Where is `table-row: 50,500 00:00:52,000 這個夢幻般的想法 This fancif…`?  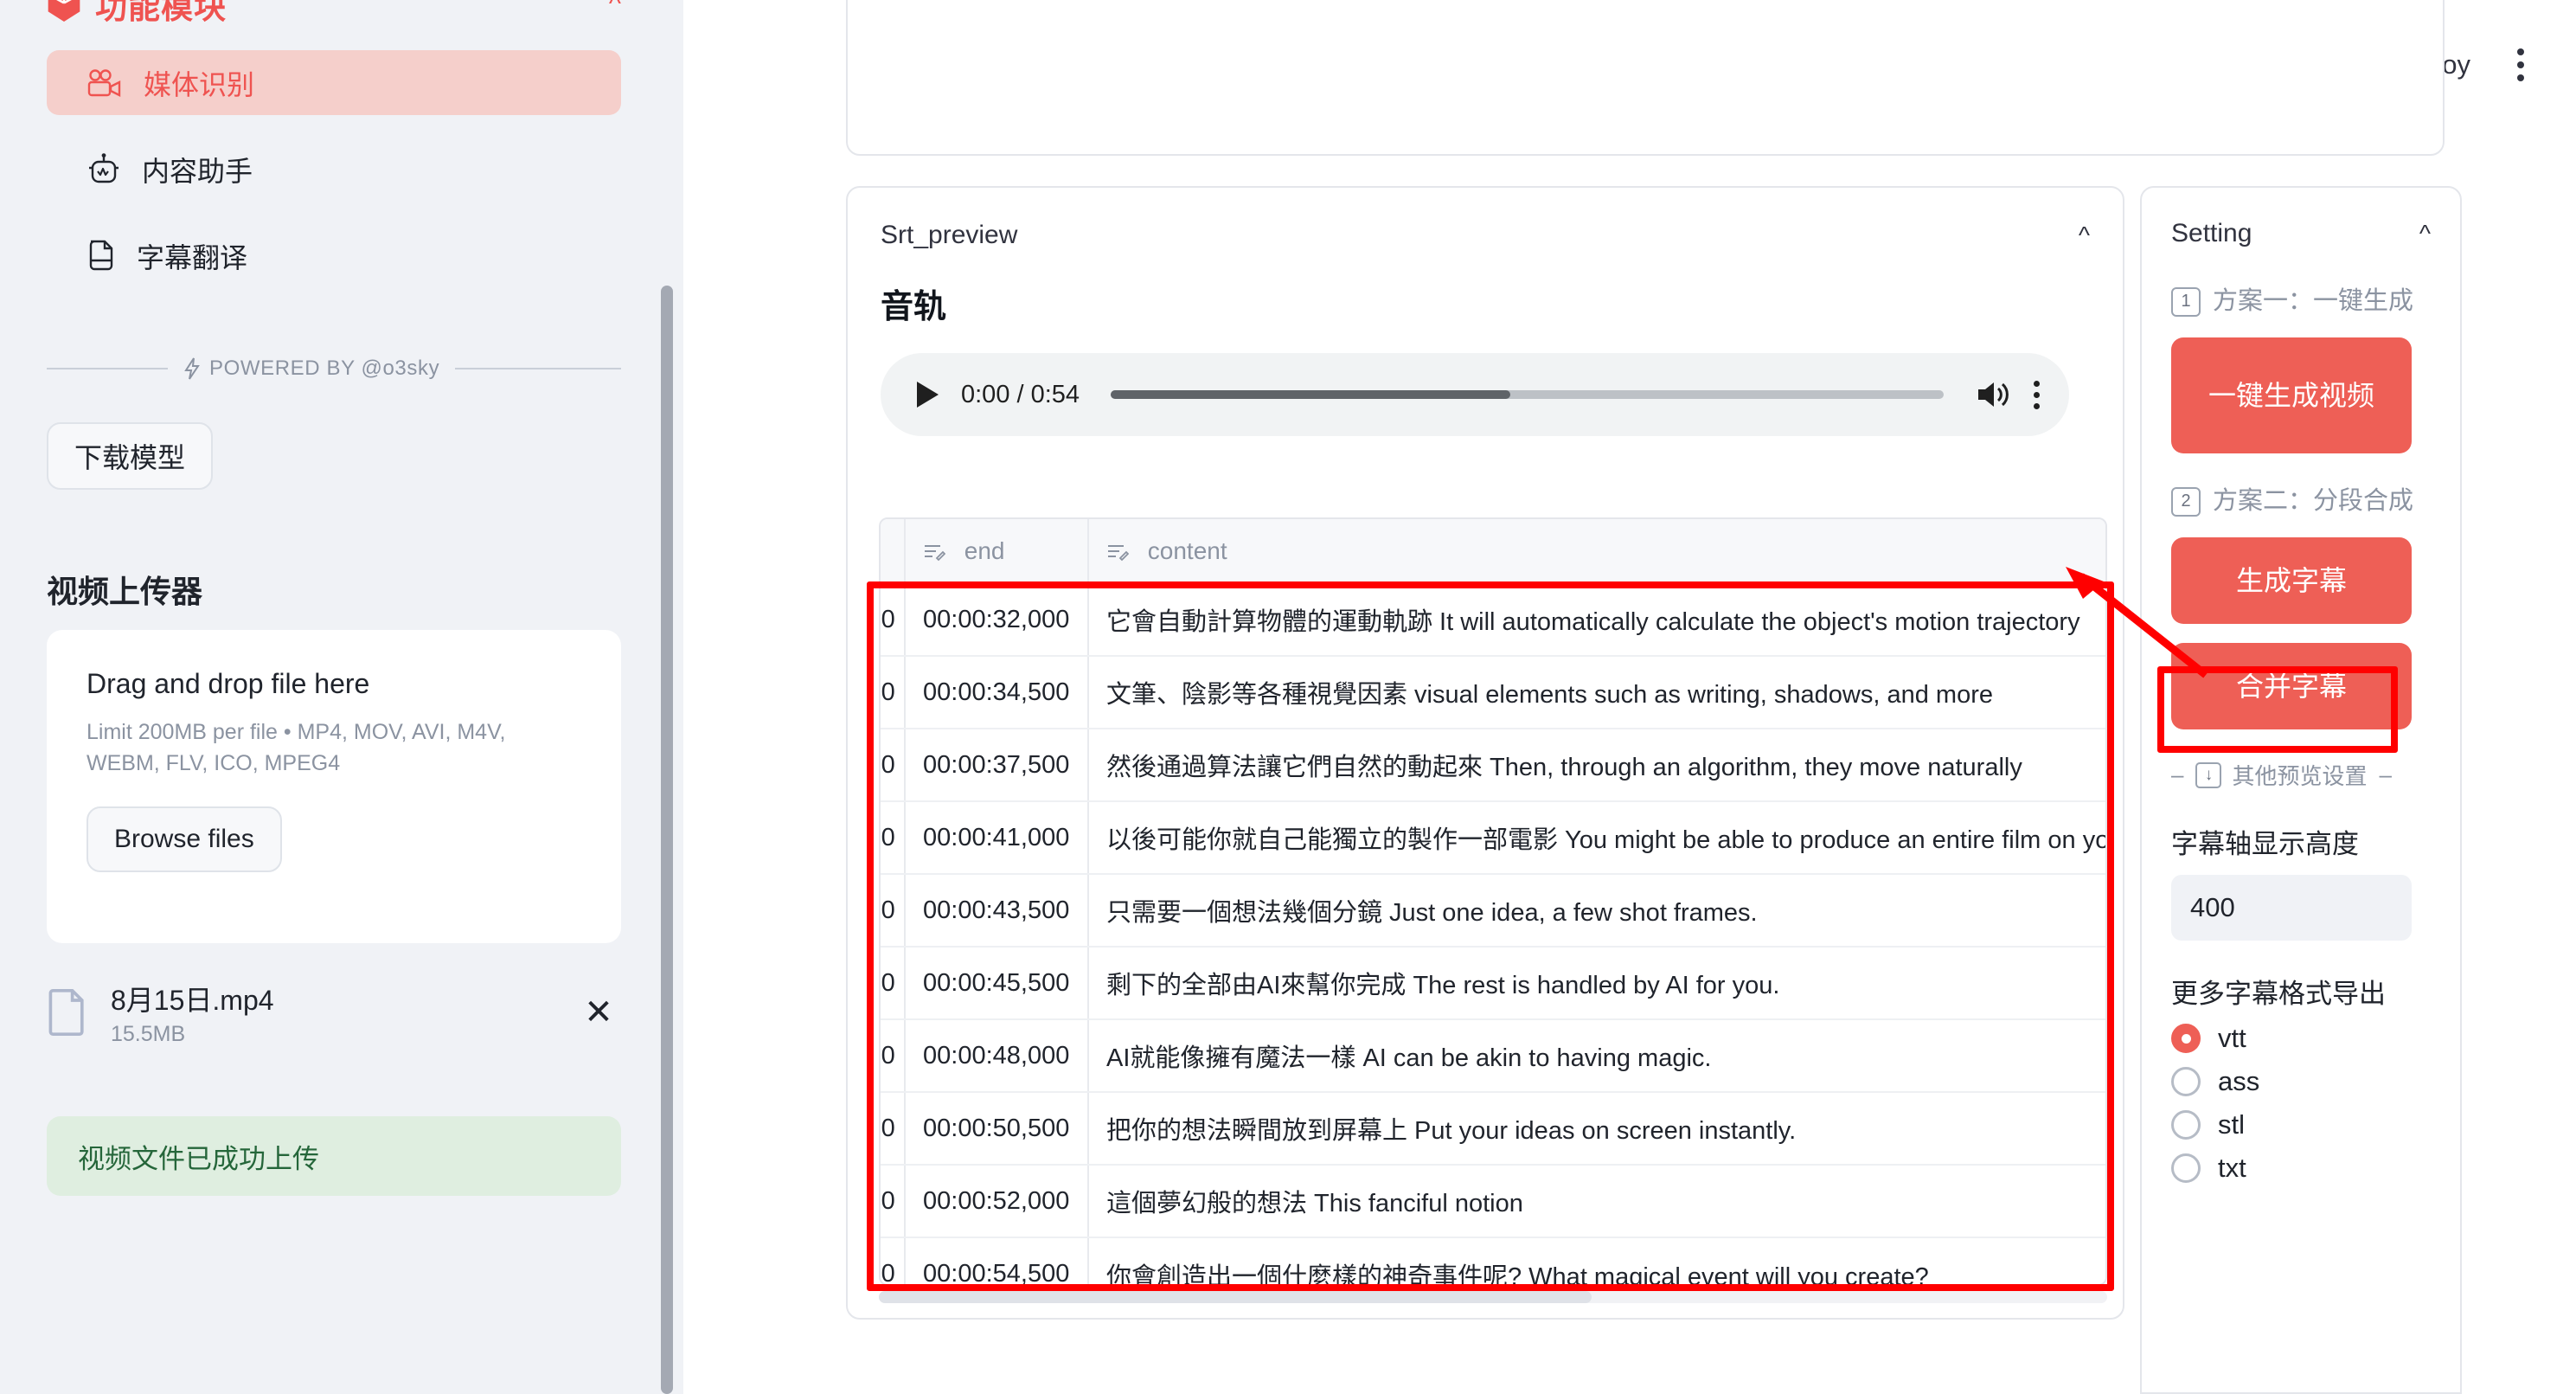
table-row: 50,500 00:00:52,000 這個夢幻般的想法 This fancif… is located at coordinates (1493, 1202).